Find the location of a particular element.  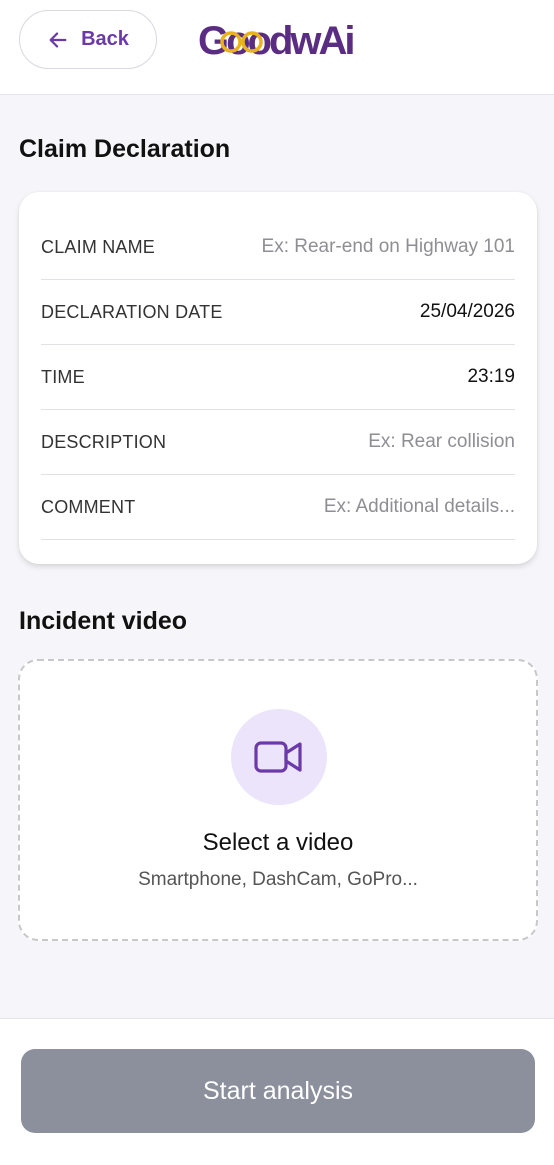

video-camera-icon is located at coordinates (278, 757).